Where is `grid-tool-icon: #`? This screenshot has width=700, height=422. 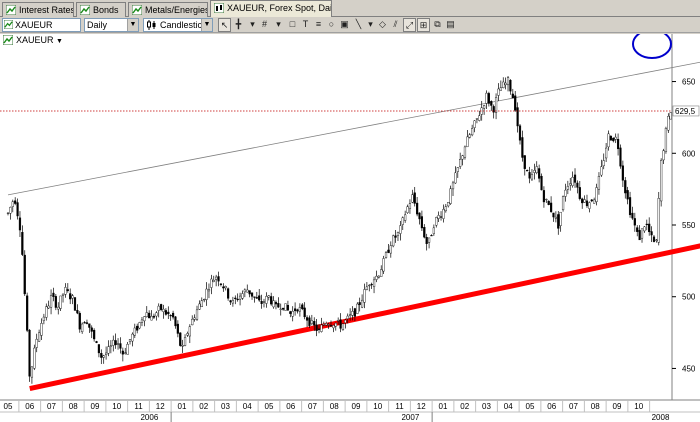 grid-tool-icon: # is located at coordinates (264, 25).